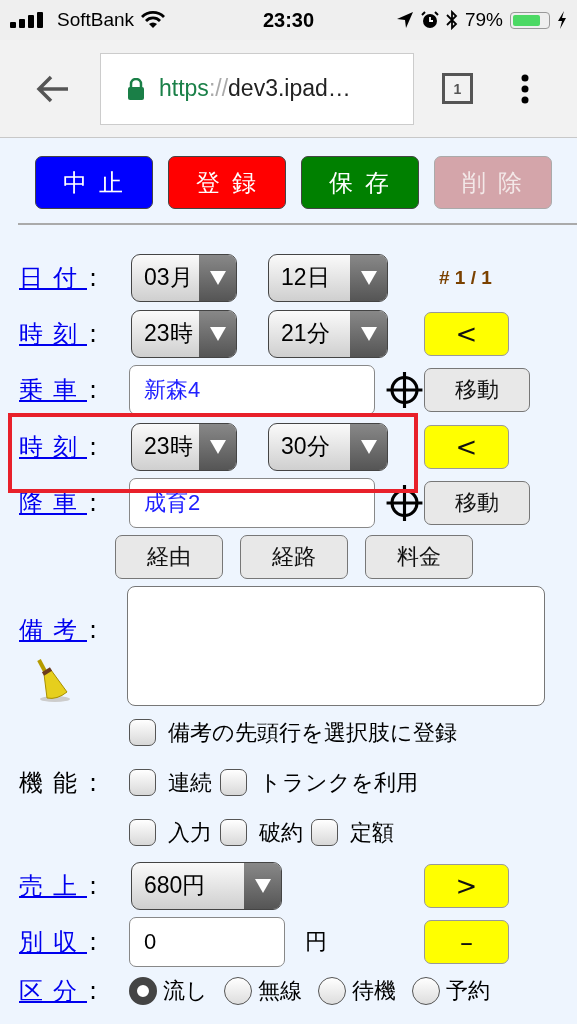 This screenshot has height=1024, width=577. What do you see at coordinates (185, 991) in the screenshot?
I see `radio-label: 流し` at bounding box center [185, 991].